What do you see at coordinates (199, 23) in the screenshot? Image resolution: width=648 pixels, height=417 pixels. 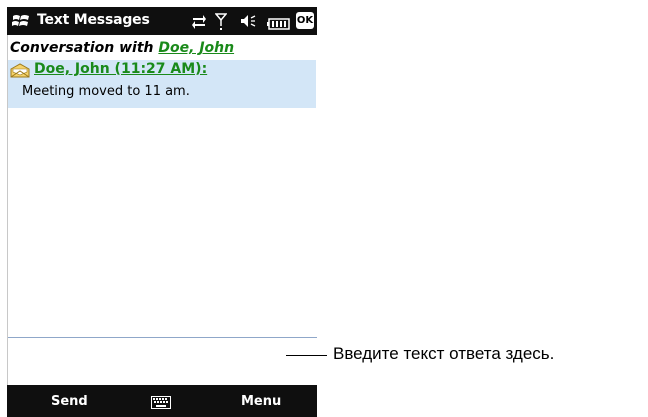 I see `data-connection-icon` at bounding box center [199, 23].